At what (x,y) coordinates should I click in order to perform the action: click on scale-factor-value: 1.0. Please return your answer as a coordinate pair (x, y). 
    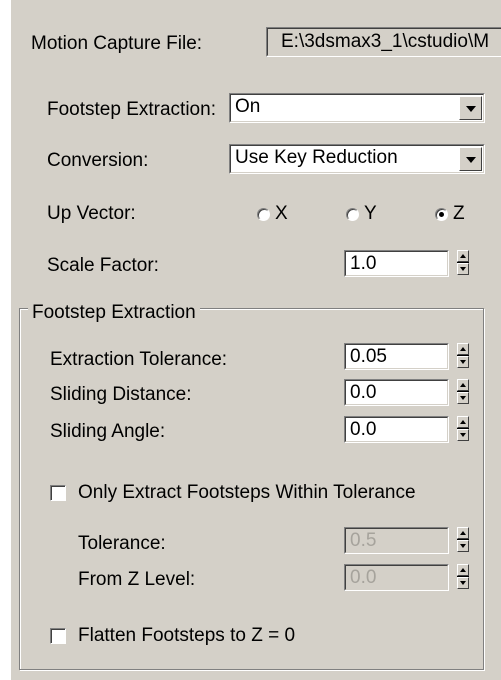
    Looking at the image, I should click on (396, 263).